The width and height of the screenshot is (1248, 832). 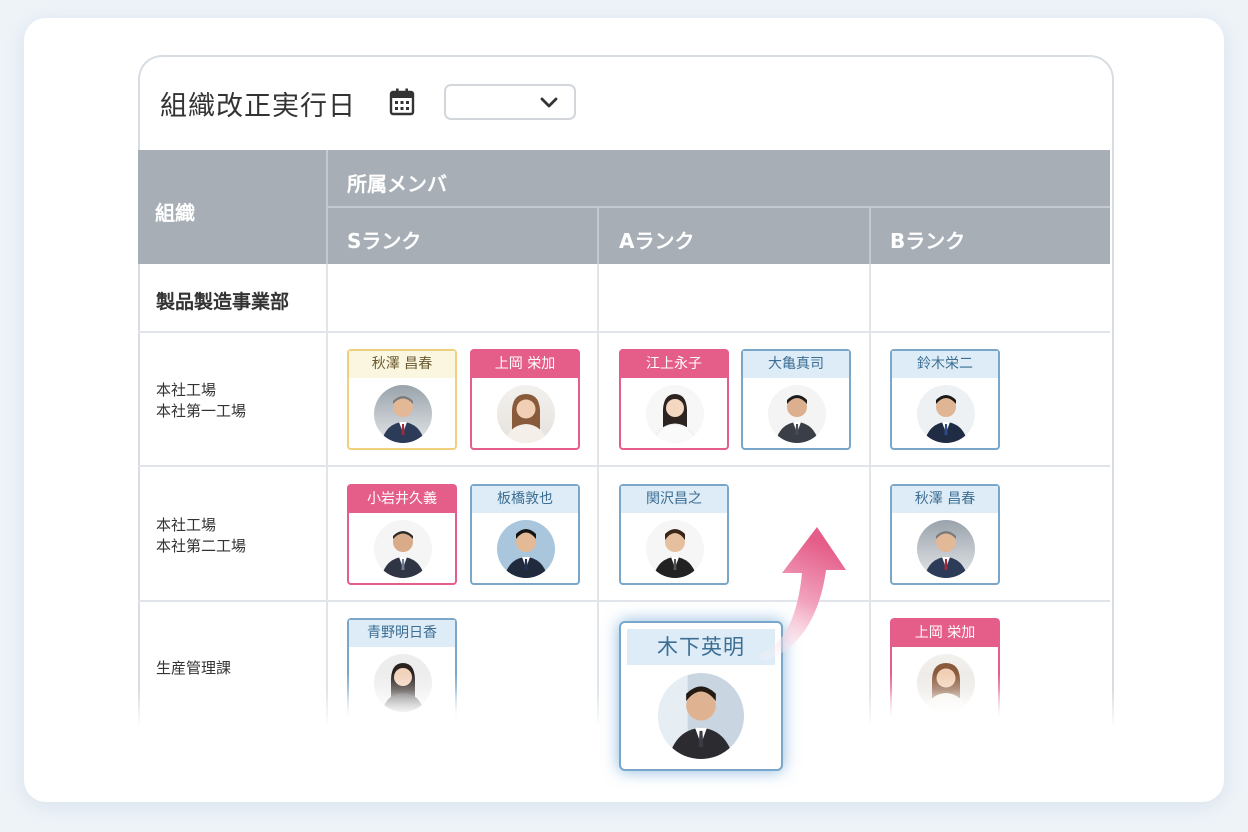 What do you see at coordinates (402, 102) in the screenshot?
I see `calendar-icon` at bounding box center [402, 102].